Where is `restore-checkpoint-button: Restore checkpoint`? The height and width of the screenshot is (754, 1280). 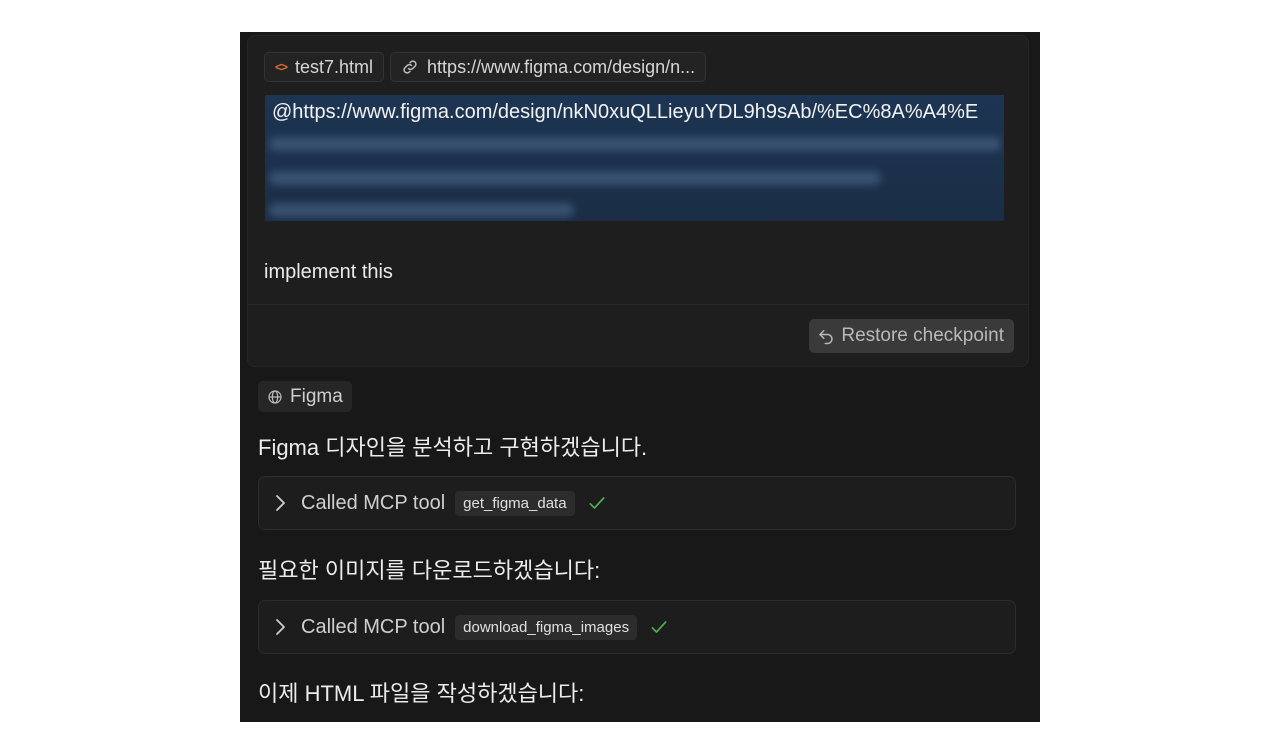 restore-checkpoint-button: Restore checkpoint is located at coordinates (911, 336).